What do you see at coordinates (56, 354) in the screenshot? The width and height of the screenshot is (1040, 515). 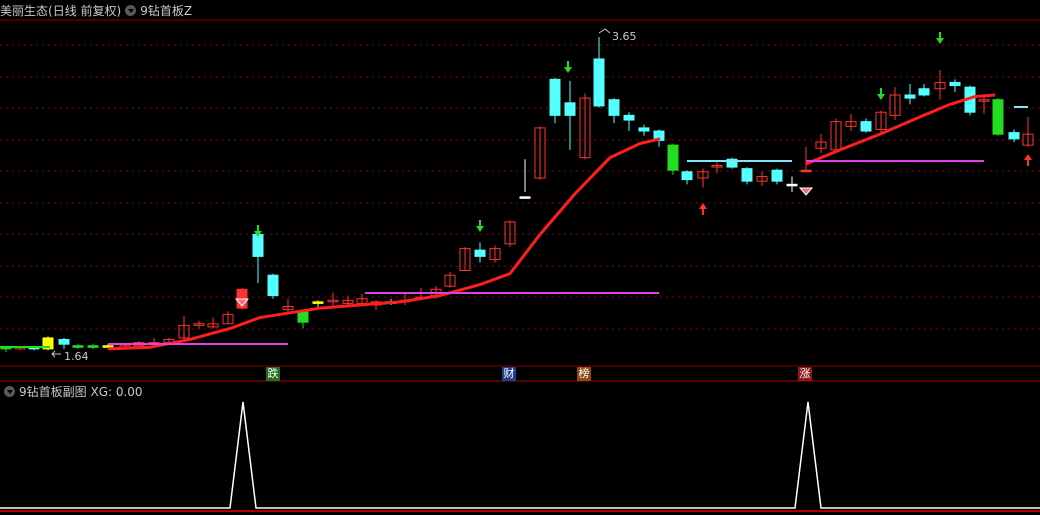 I see `low-price-marker` at bounding box center [56, 354].